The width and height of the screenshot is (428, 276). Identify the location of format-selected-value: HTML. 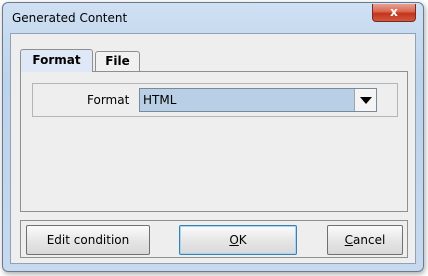
(160, 100).